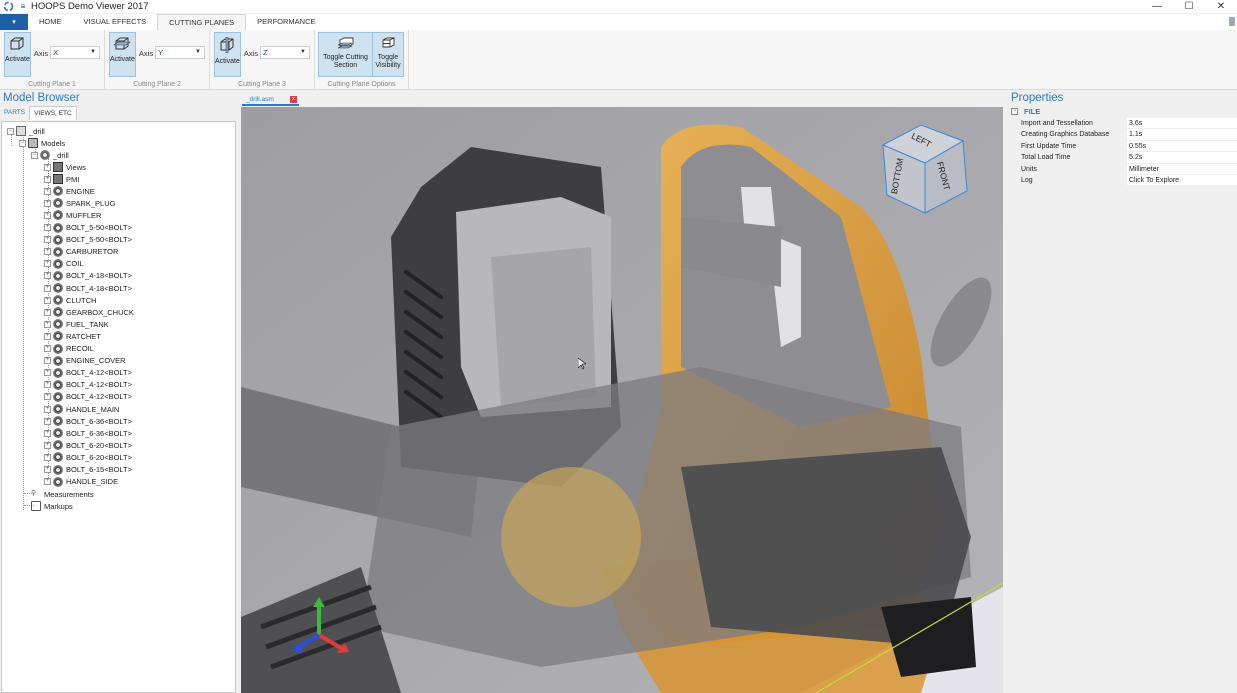 Image resolution: width=1237 pixels, height=693 pixels. Describe the element at coordinates (62, 494) in the screenshot. I see `tree-item-measurements: ⚲ Measurements` at that location.